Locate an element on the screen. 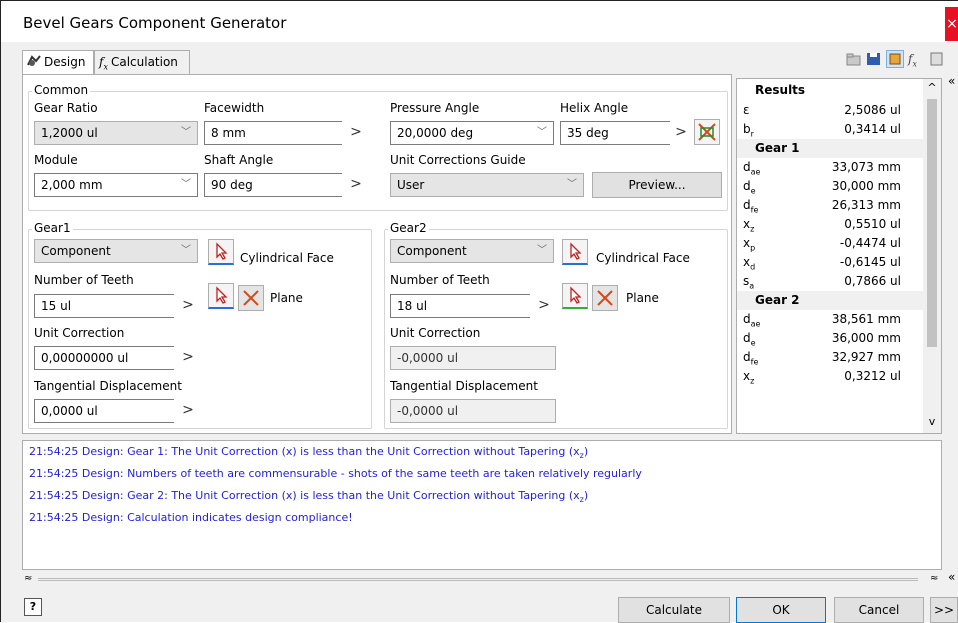  results-row: dae 38,561 mm is located at coordinates (830, 319).